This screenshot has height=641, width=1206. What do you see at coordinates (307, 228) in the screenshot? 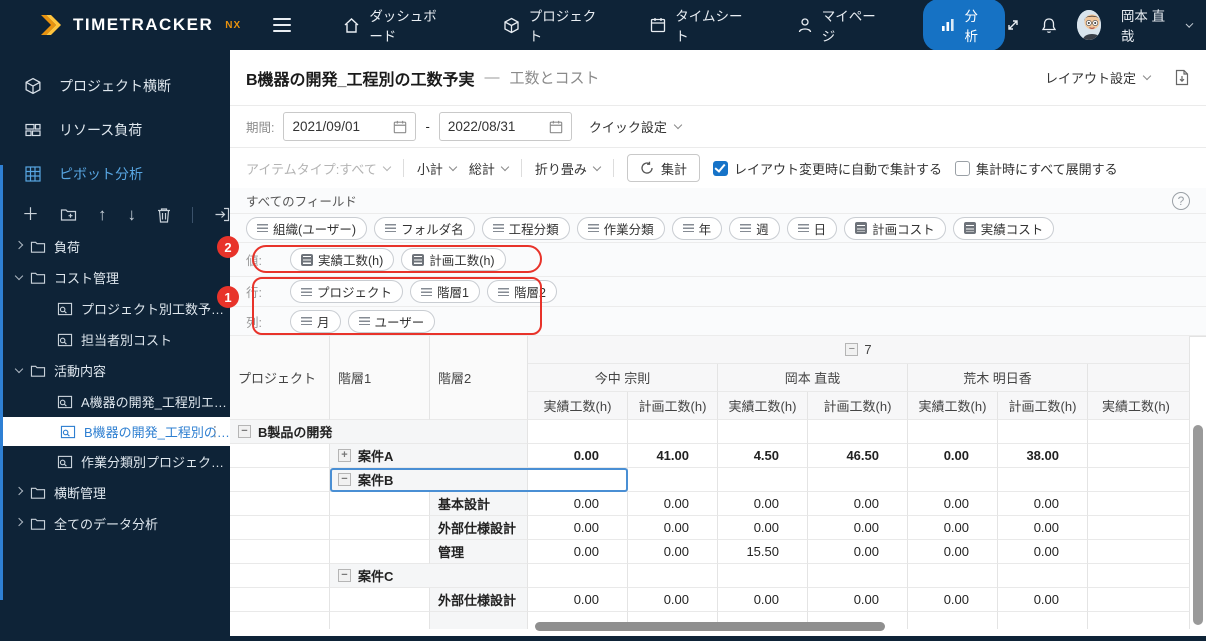
I see `field-chip: 組織(ユーザー)` at bounding box center [307, 228].